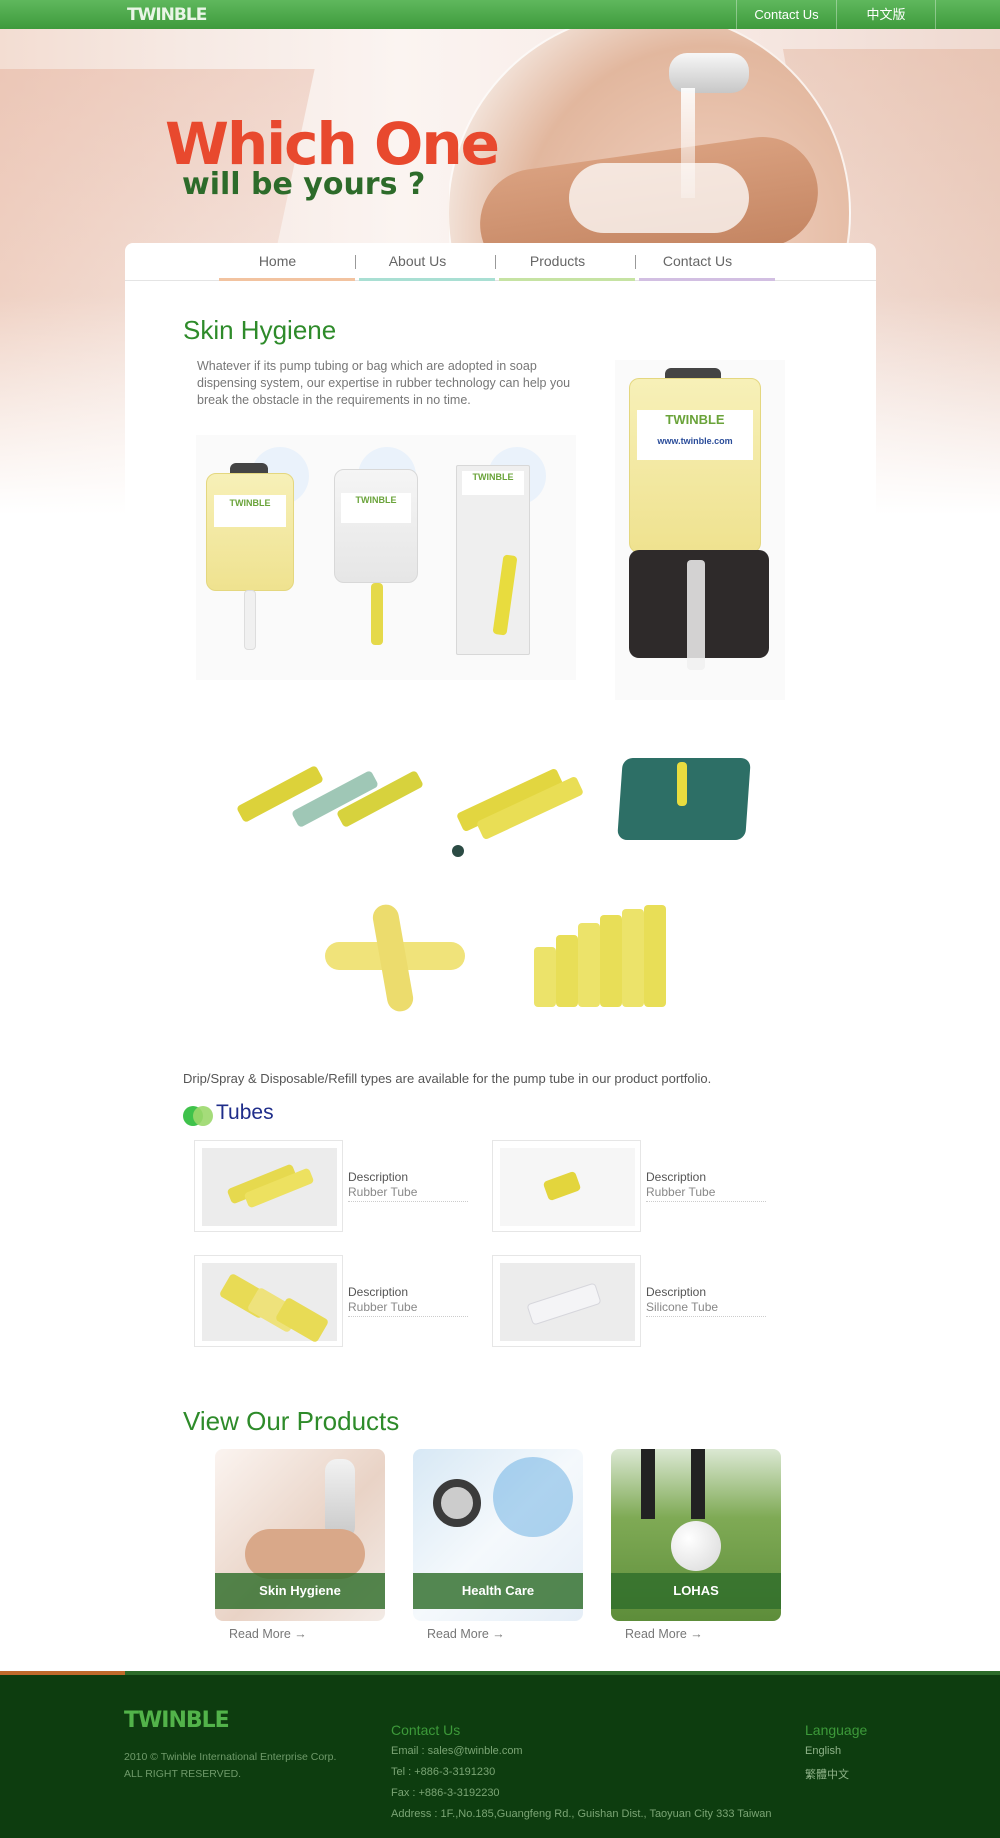  Describe the element at coordinates (498, 1535) in the screenshot. I see `product-card-health-care: Health Care` at that location.